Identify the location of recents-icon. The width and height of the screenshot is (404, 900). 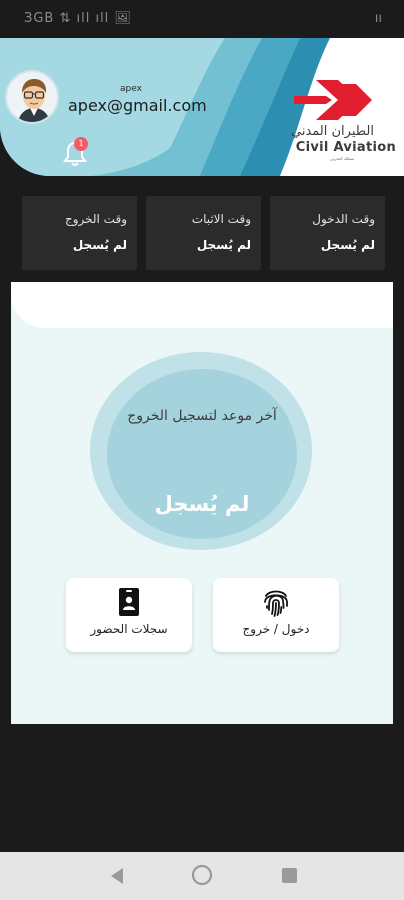
(289, 875).